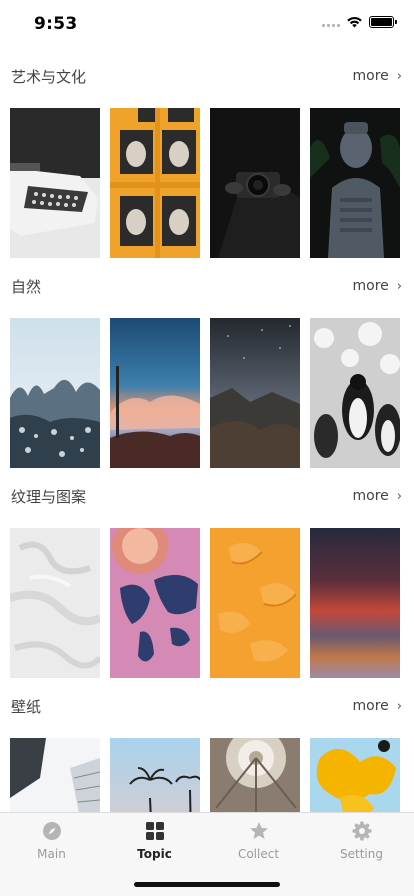 The width and height of the screenshot is (414, 896). Describe the element at coordinates (56, 24) in the screenshot. I see `status-time: 9:53` at that location.